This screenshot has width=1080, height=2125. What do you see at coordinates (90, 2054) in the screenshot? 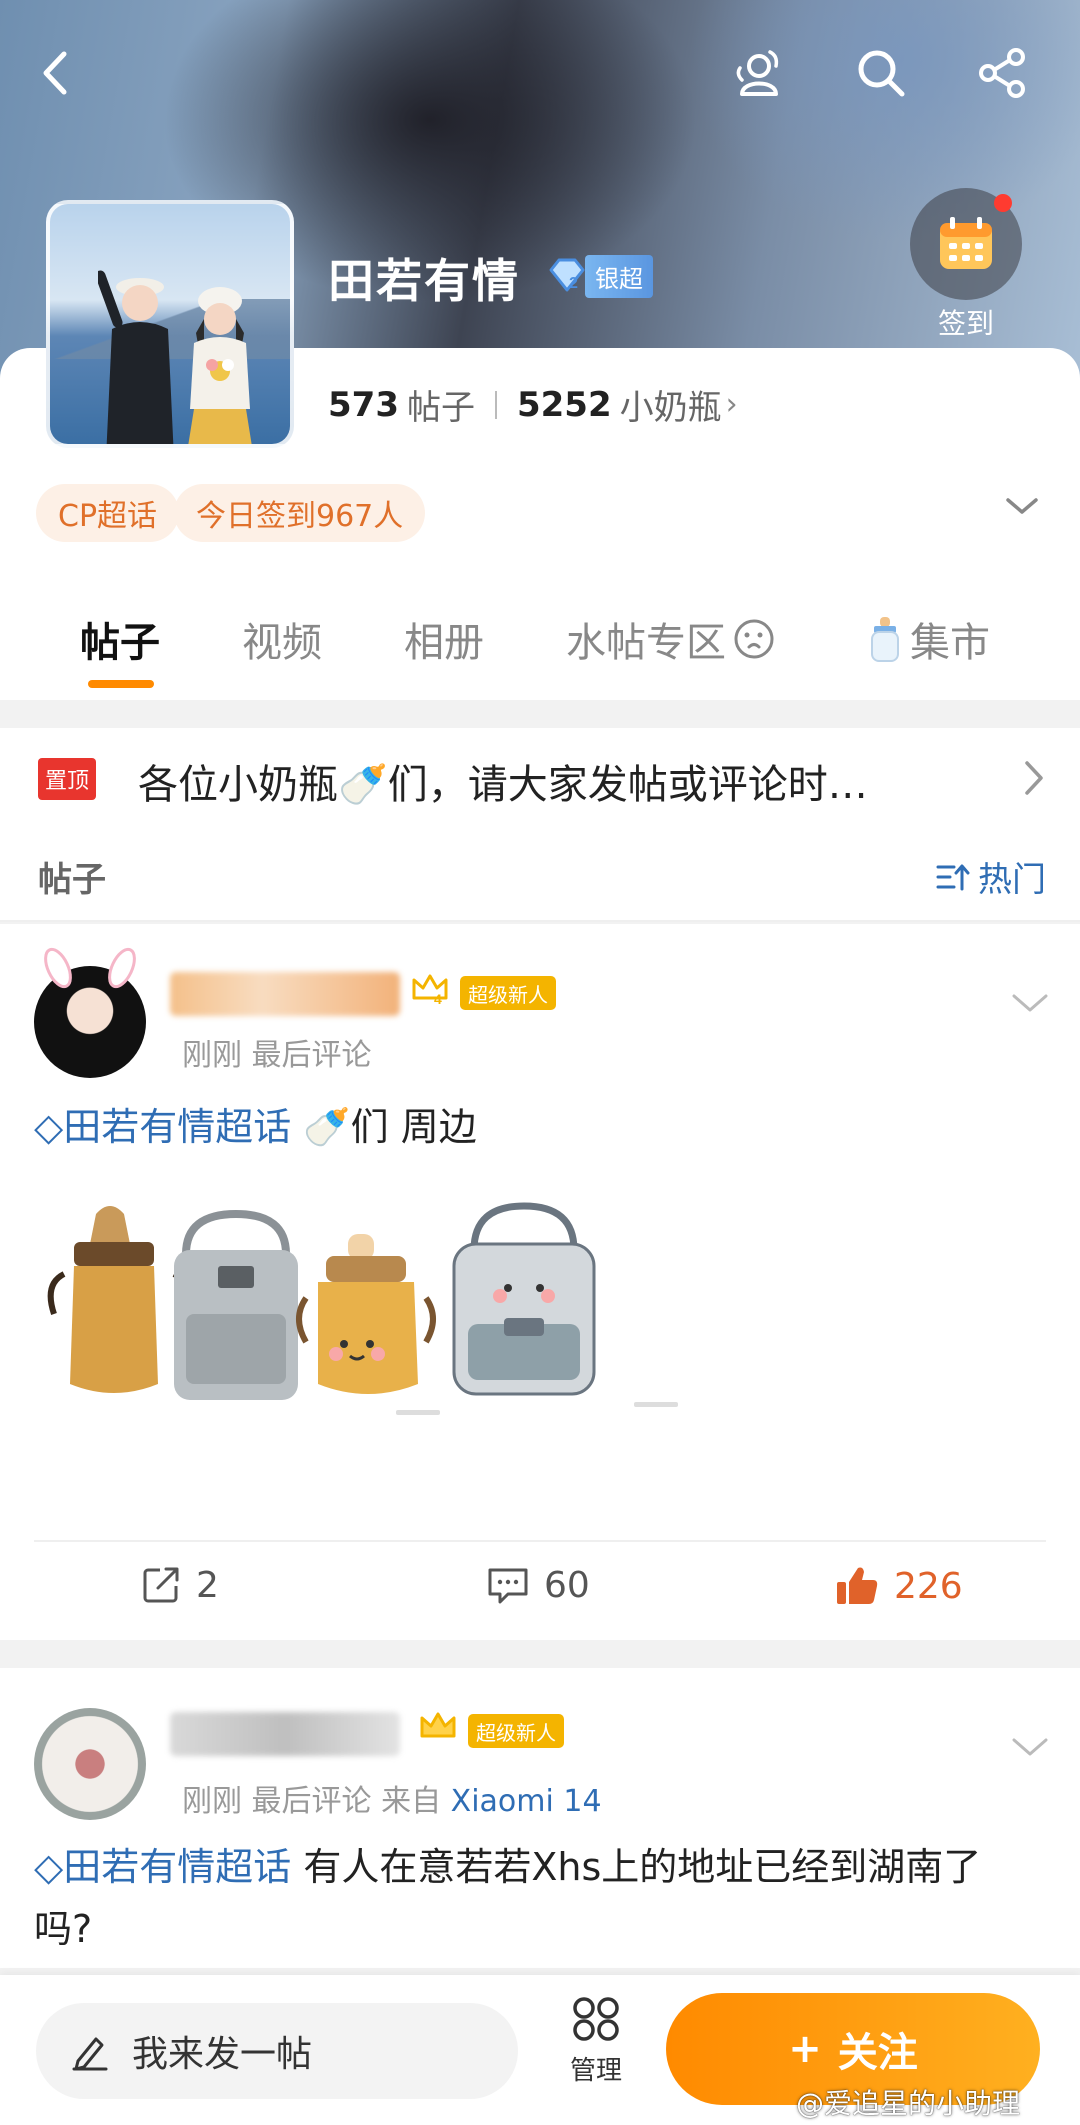
I see `pencil-icon` at bounding box center [90, 2054].